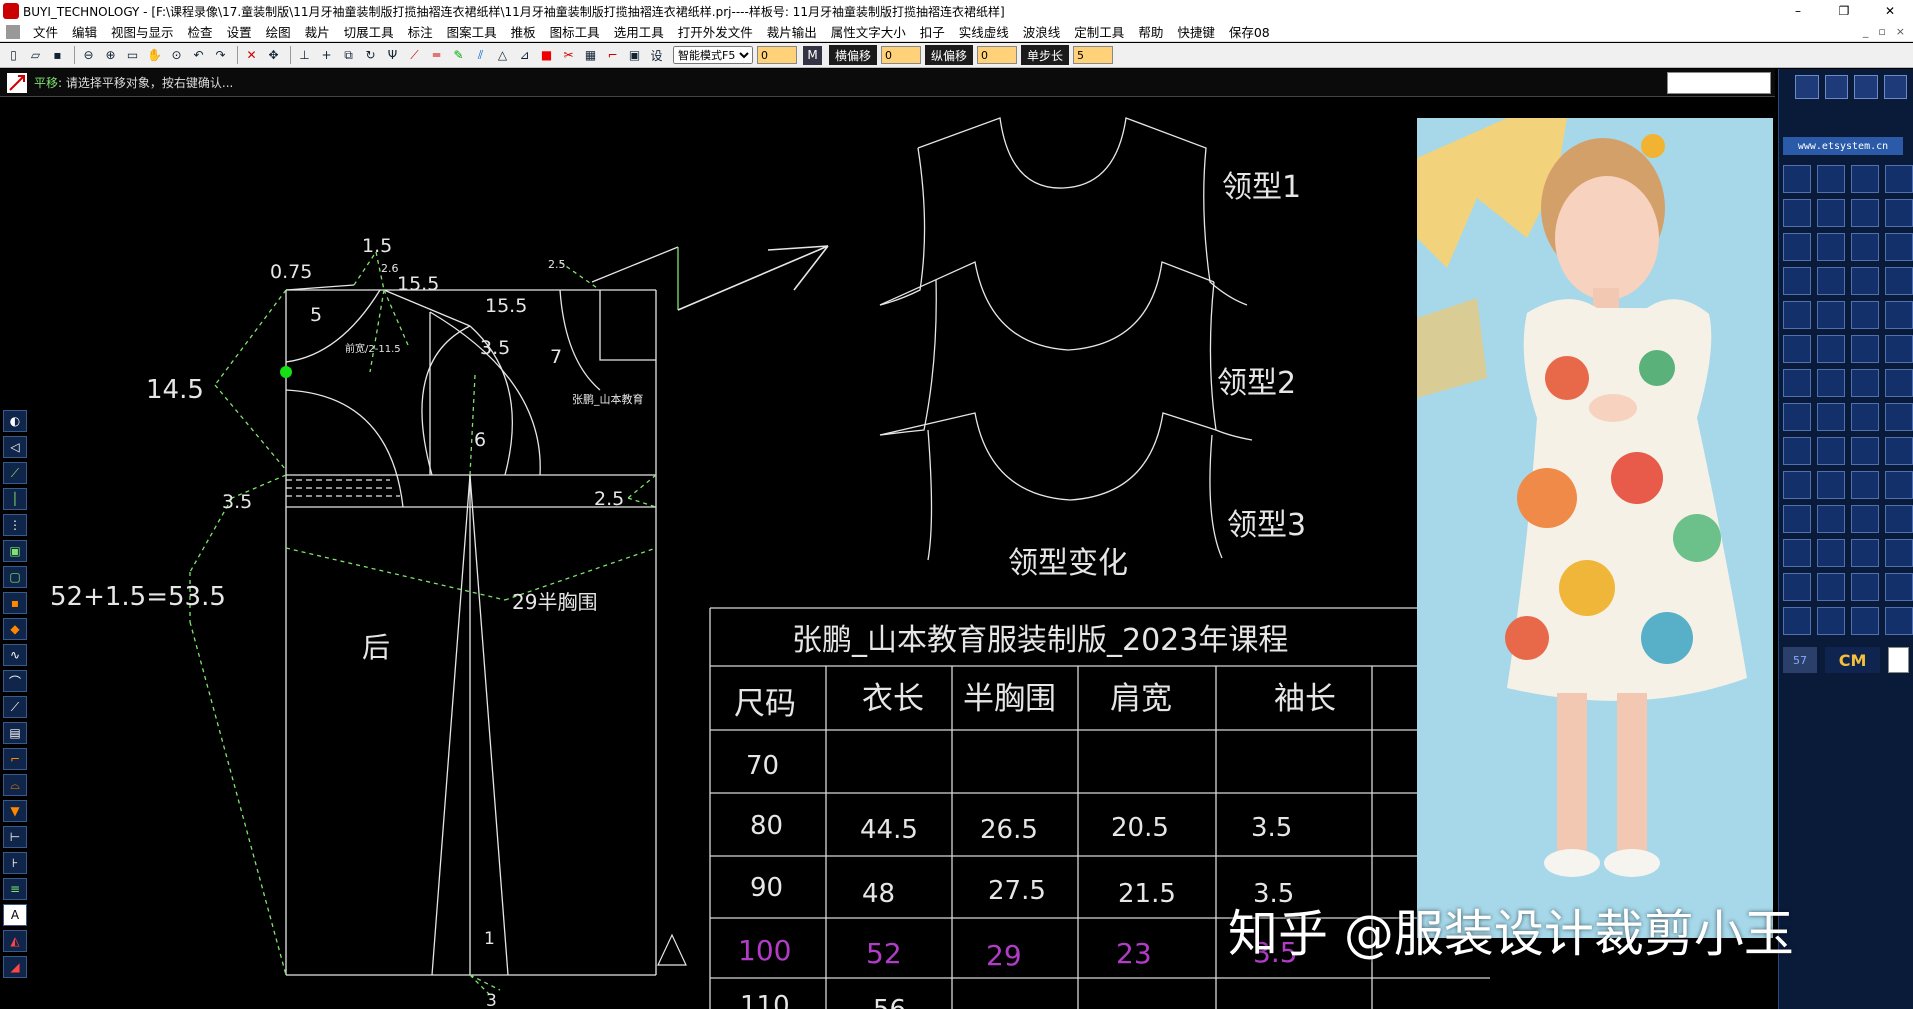  I want to click on zoom-region-icon: ⊙, so click(176, 55).